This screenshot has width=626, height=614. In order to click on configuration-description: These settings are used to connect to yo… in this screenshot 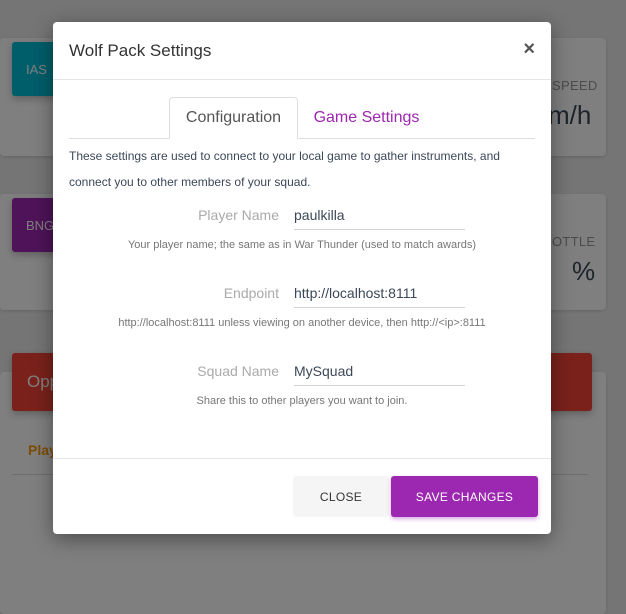, I will do `click(284, 169)`.